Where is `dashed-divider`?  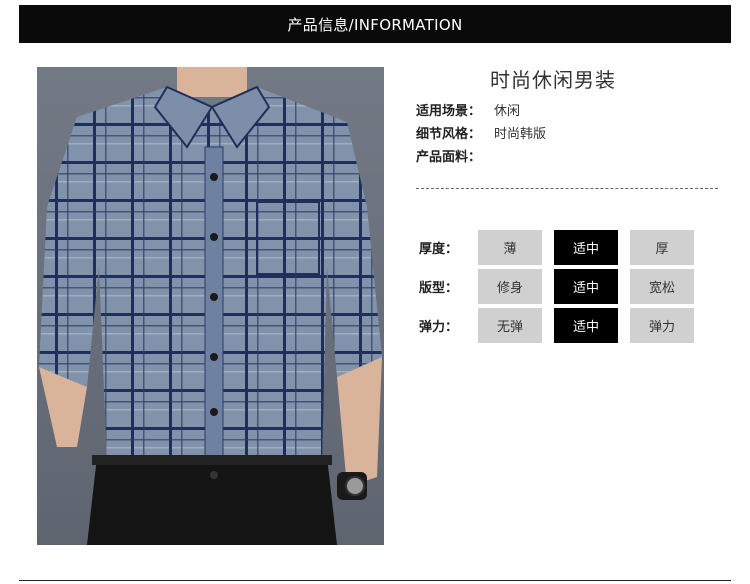 dashed-divider is located at coordinates (567, 188).